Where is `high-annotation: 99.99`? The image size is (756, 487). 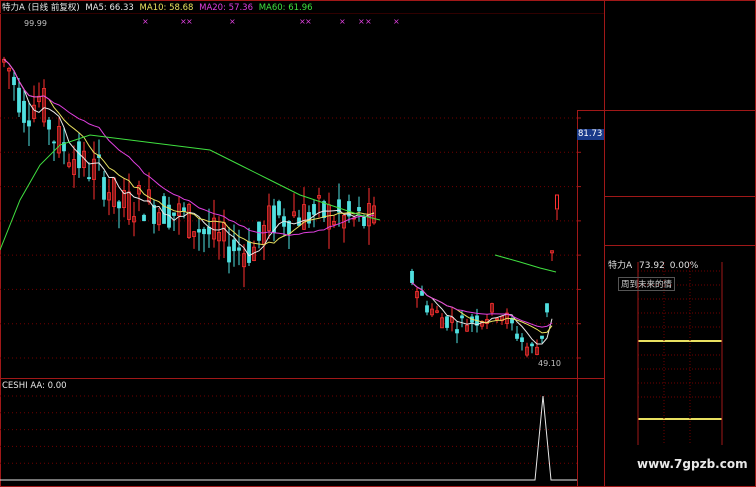
high-annotation: 99.99 is located at coordinates (35, 23).